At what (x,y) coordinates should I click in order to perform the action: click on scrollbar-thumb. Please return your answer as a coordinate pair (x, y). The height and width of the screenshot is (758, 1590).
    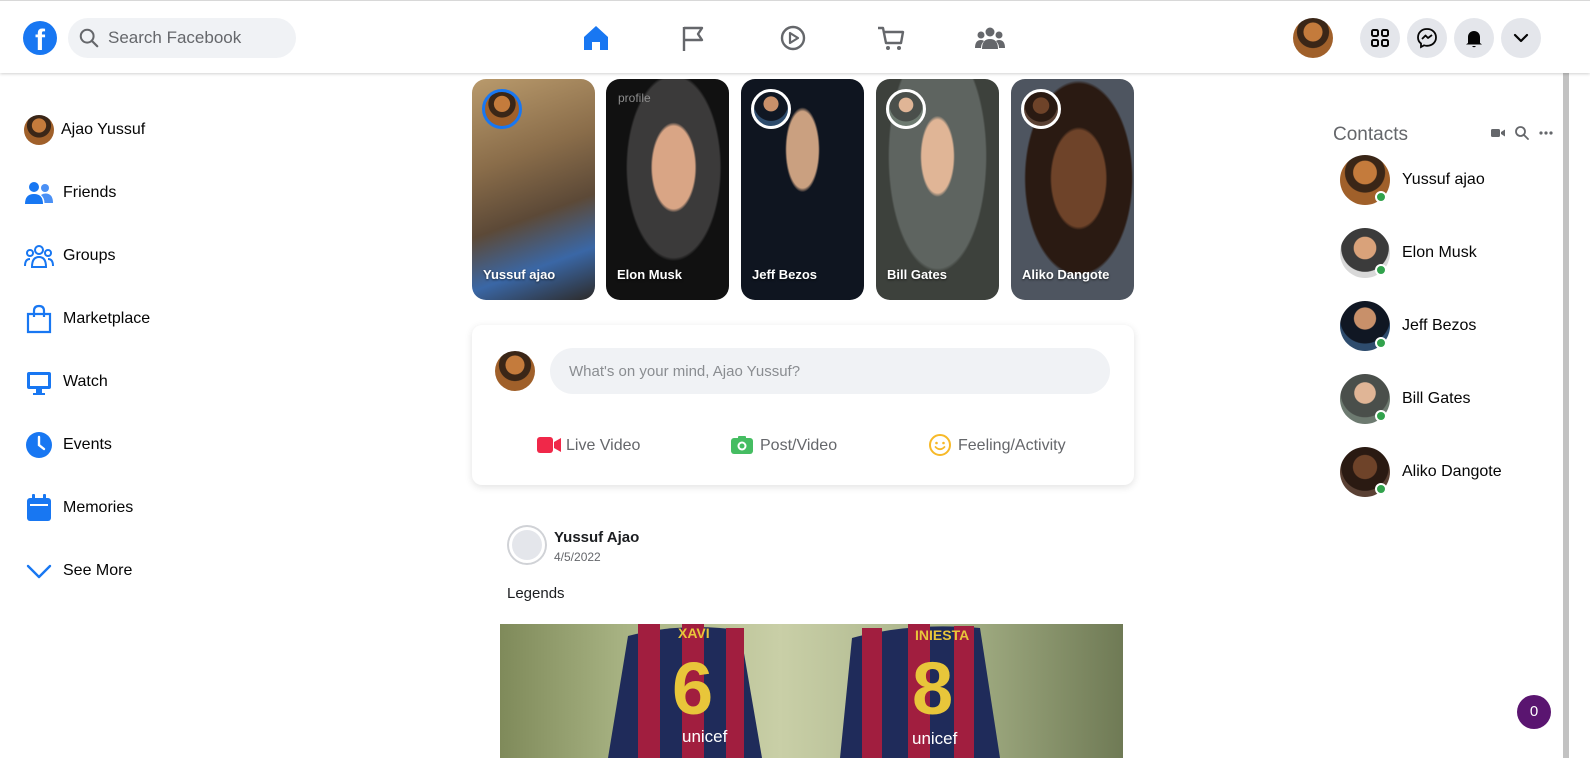
    Looking at the image, I should click on (1566, 415).